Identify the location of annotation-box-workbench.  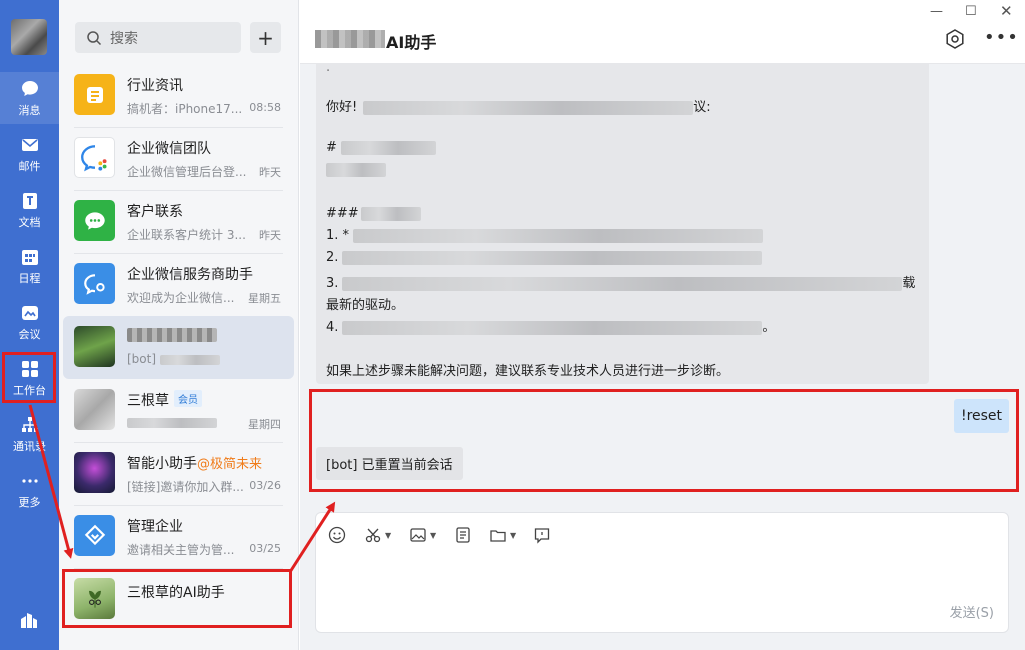
(29, 377).